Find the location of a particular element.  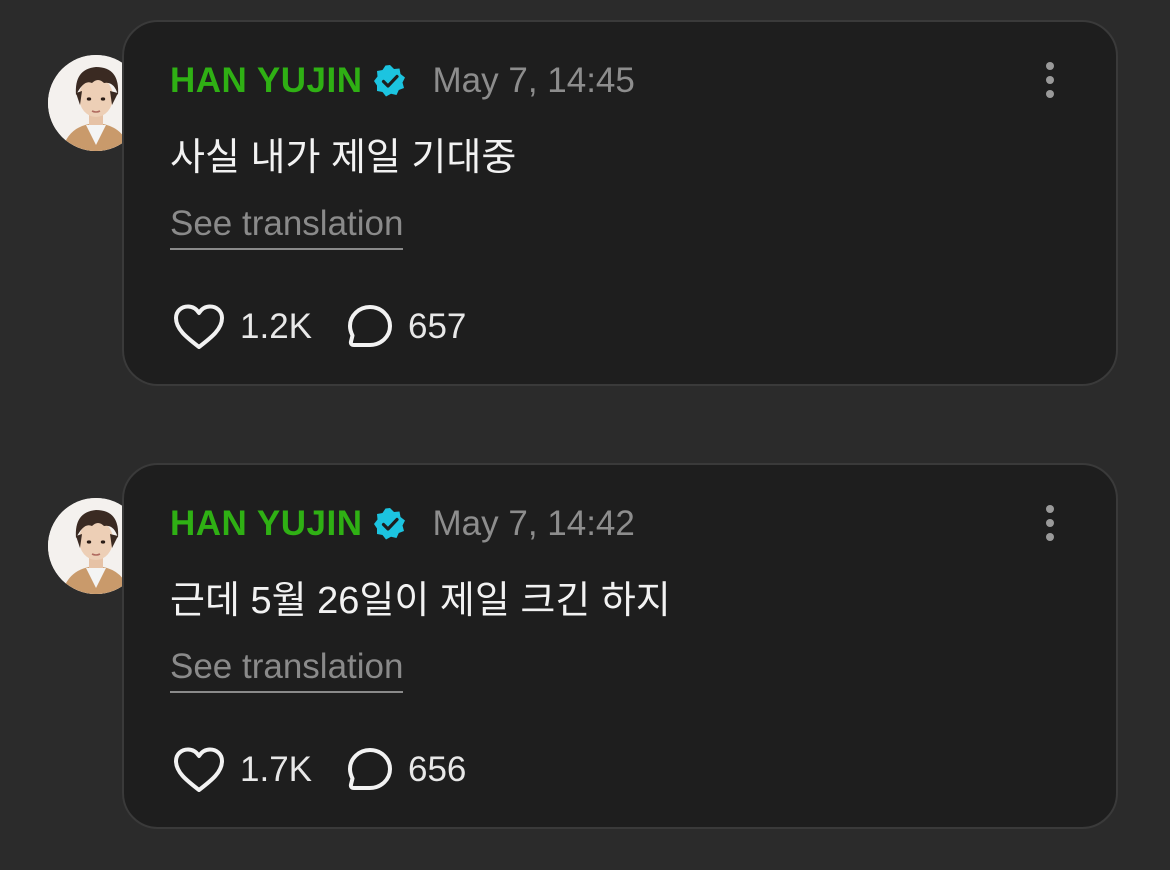

post-actions: 1.2K 657 is located at coordinates (319, 327).